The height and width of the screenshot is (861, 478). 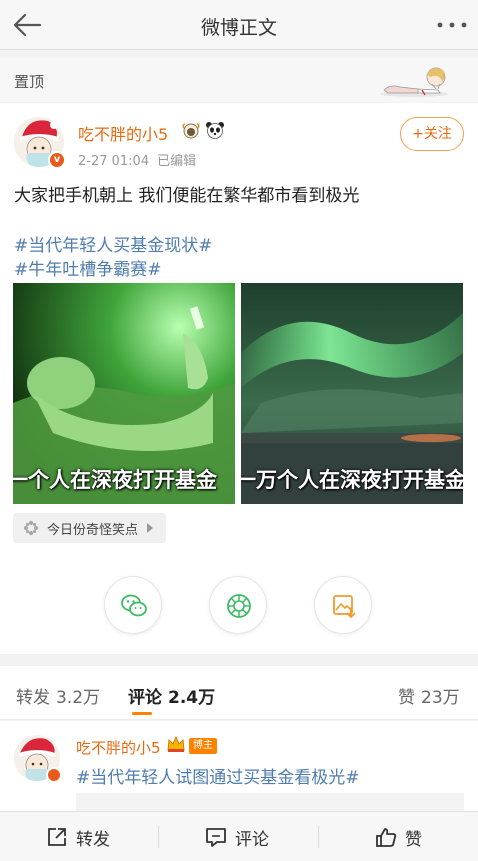 What do you see at coordinates (215, 130) in the screenshot?
I see `panda-icon` at bounding box center [215, 130].